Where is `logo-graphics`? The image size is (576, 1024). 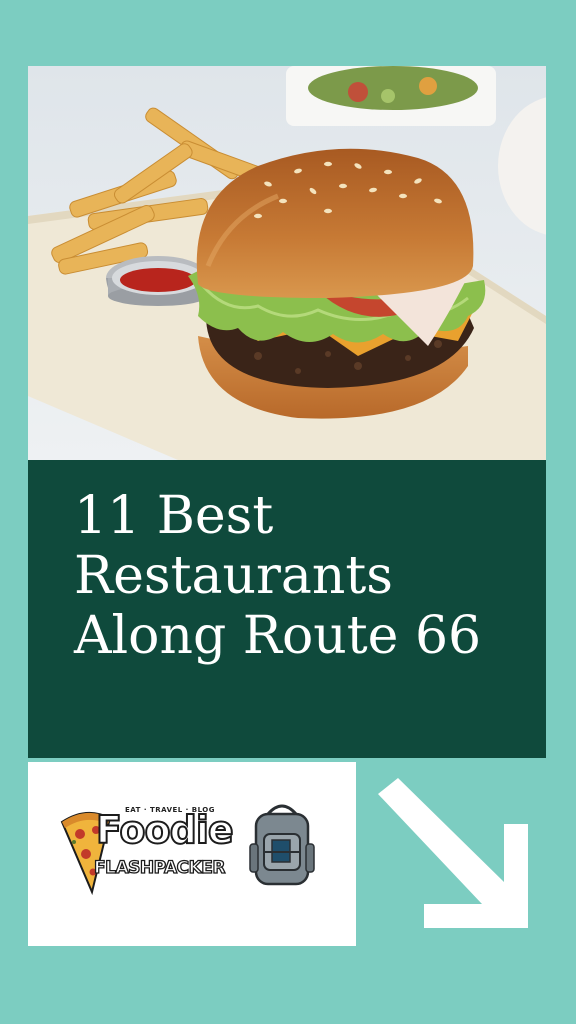 logo-graphics is located at coordinates (187, 850).